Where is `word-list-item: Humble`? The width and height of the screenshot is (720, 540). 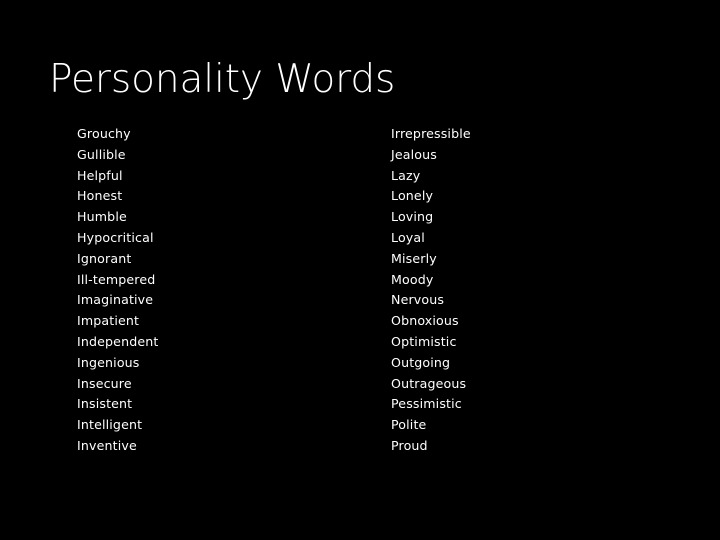
word-list-item: Humble is located at coordinates (102, 217).